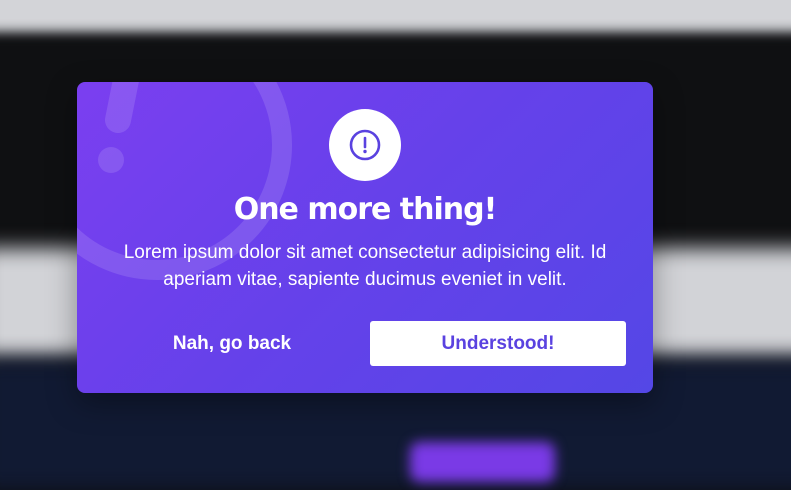 The image size is (791, 490). What do you see at coordinates (395, 19) in the screenshot?
I see `background-header-blurred` at bounding box center [395, 19].